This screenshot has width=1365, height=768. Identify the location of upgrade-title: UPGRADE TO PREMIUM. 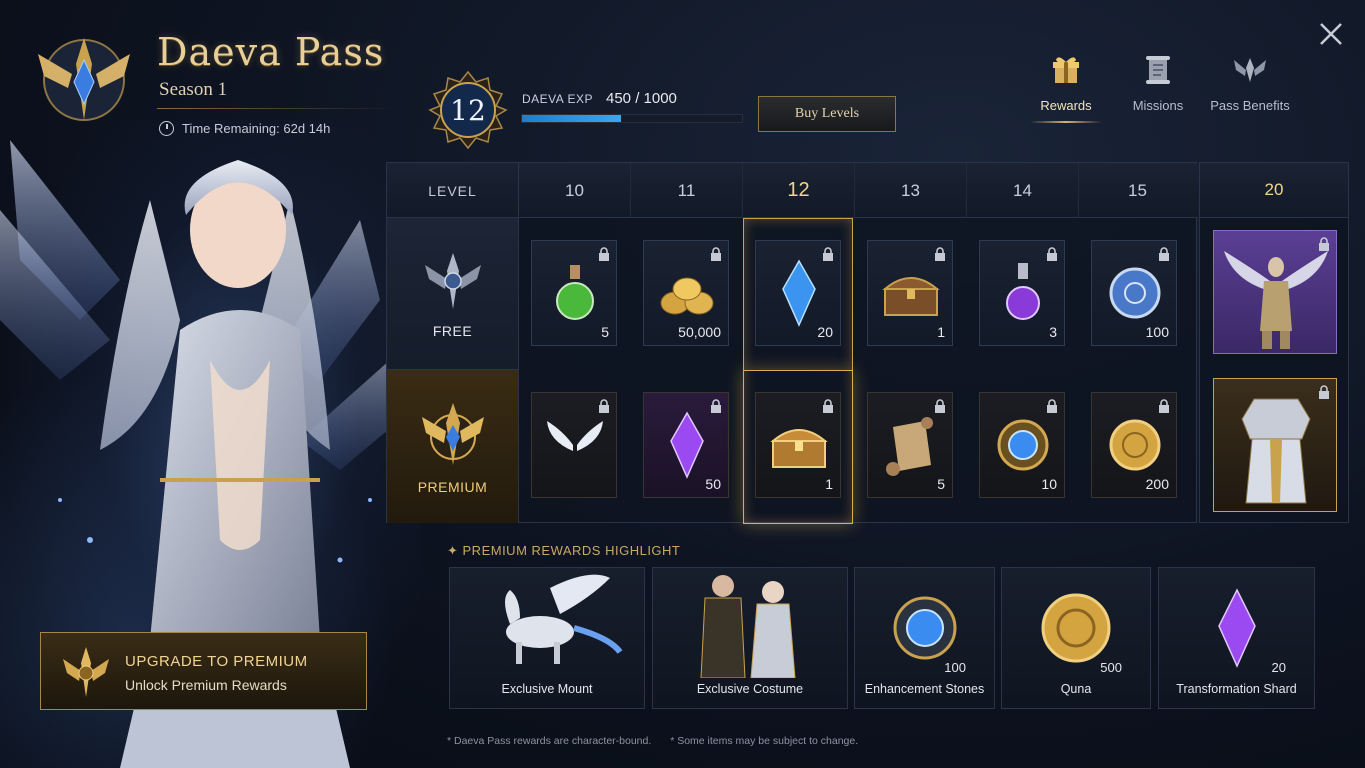
(216, 661).